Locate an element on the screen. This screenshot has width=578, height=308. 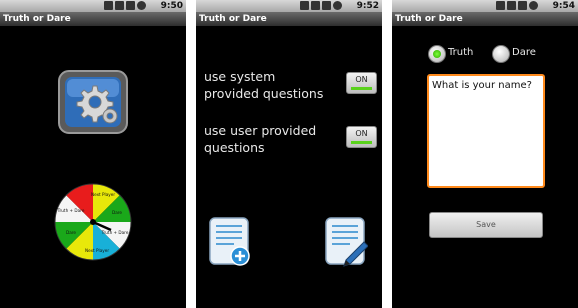
edit-question-icon is located at coordinates (346, 242).